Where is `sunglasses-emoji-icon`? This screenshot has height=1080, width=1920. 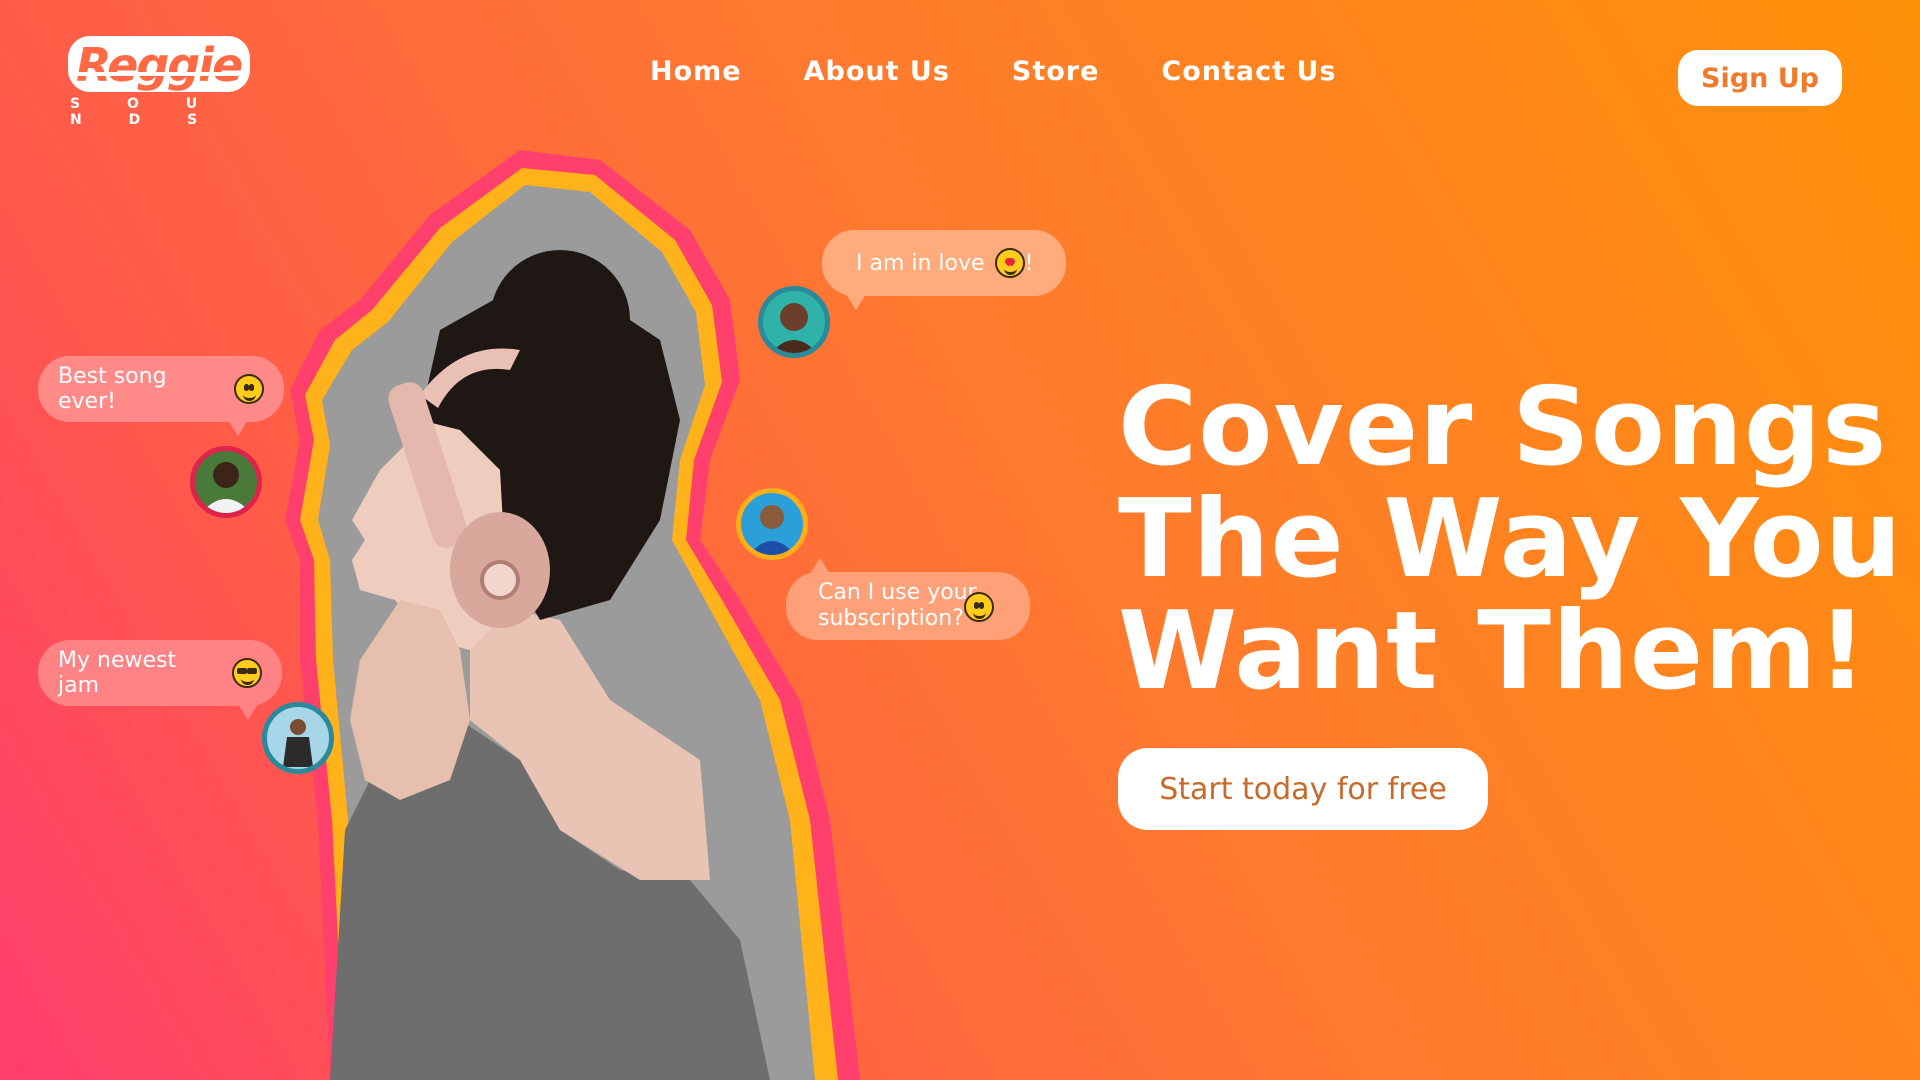 sunglasses-emoji-icon is located at coordinates (247, 673).